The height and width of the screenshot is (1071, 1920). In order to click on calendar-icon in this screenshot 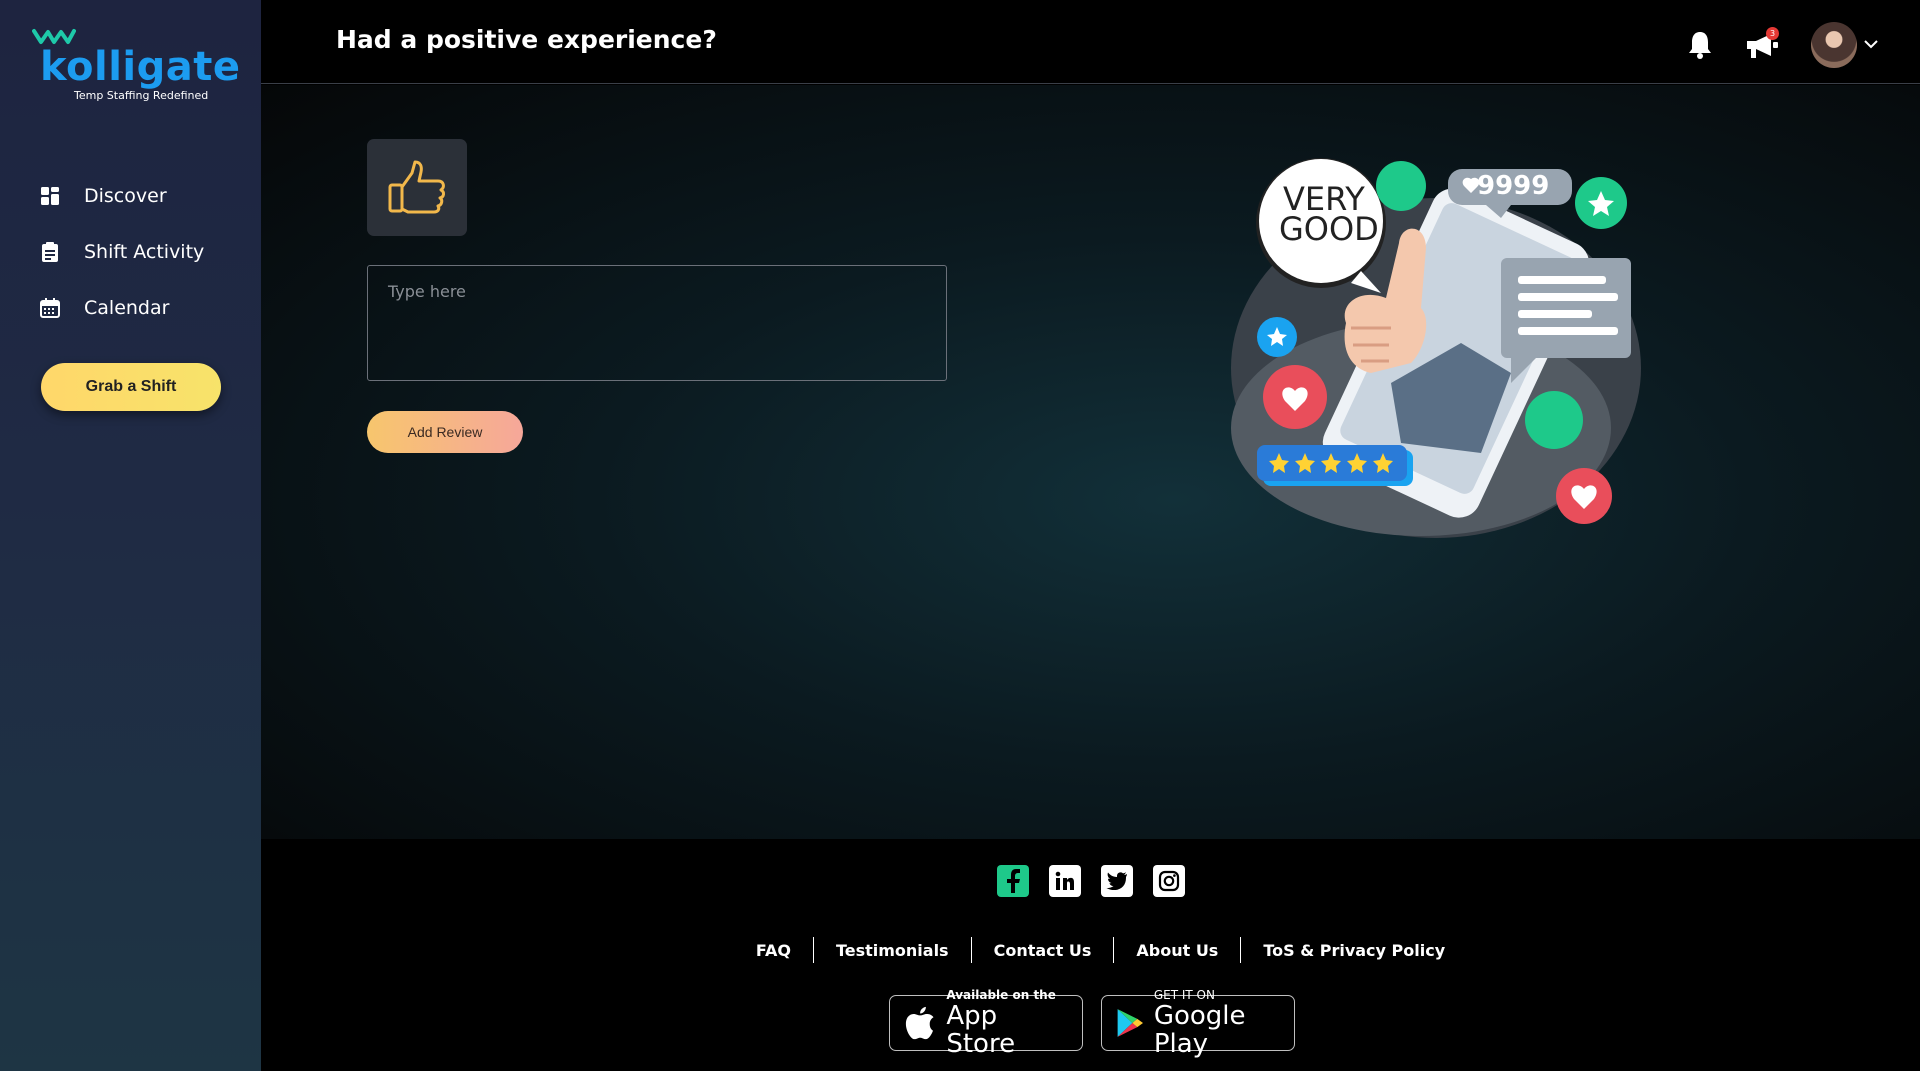, I will do `click(50, 308)`.